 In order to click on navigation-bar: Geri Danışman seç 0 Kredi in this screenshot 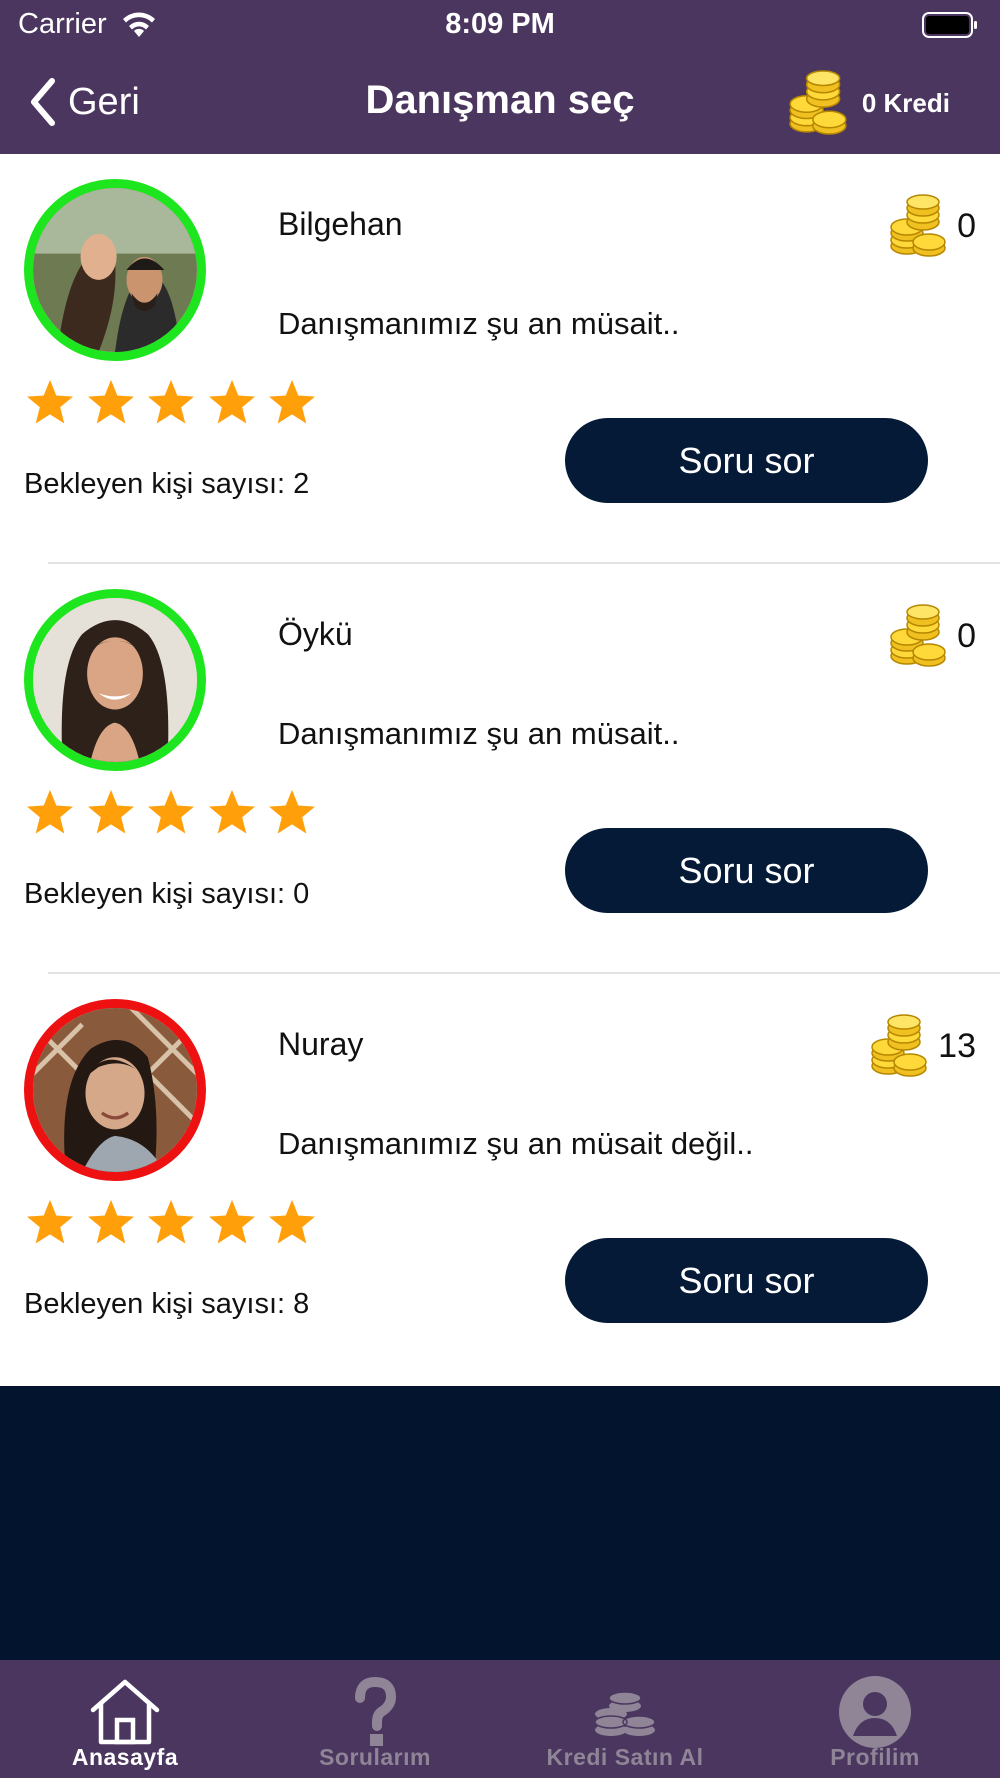, I will do `click(500, 102)`.